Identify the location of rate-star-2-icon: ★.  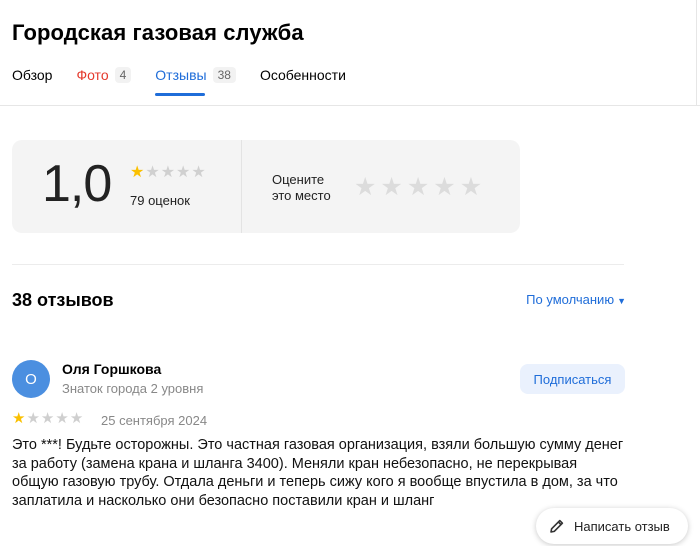
(391, 186).